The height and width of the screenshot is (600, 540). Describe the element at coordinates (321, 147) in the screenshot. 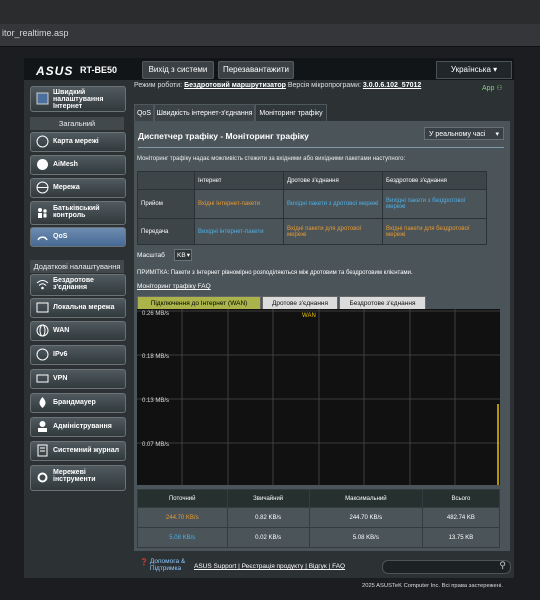

I see `title-divider` at that location.